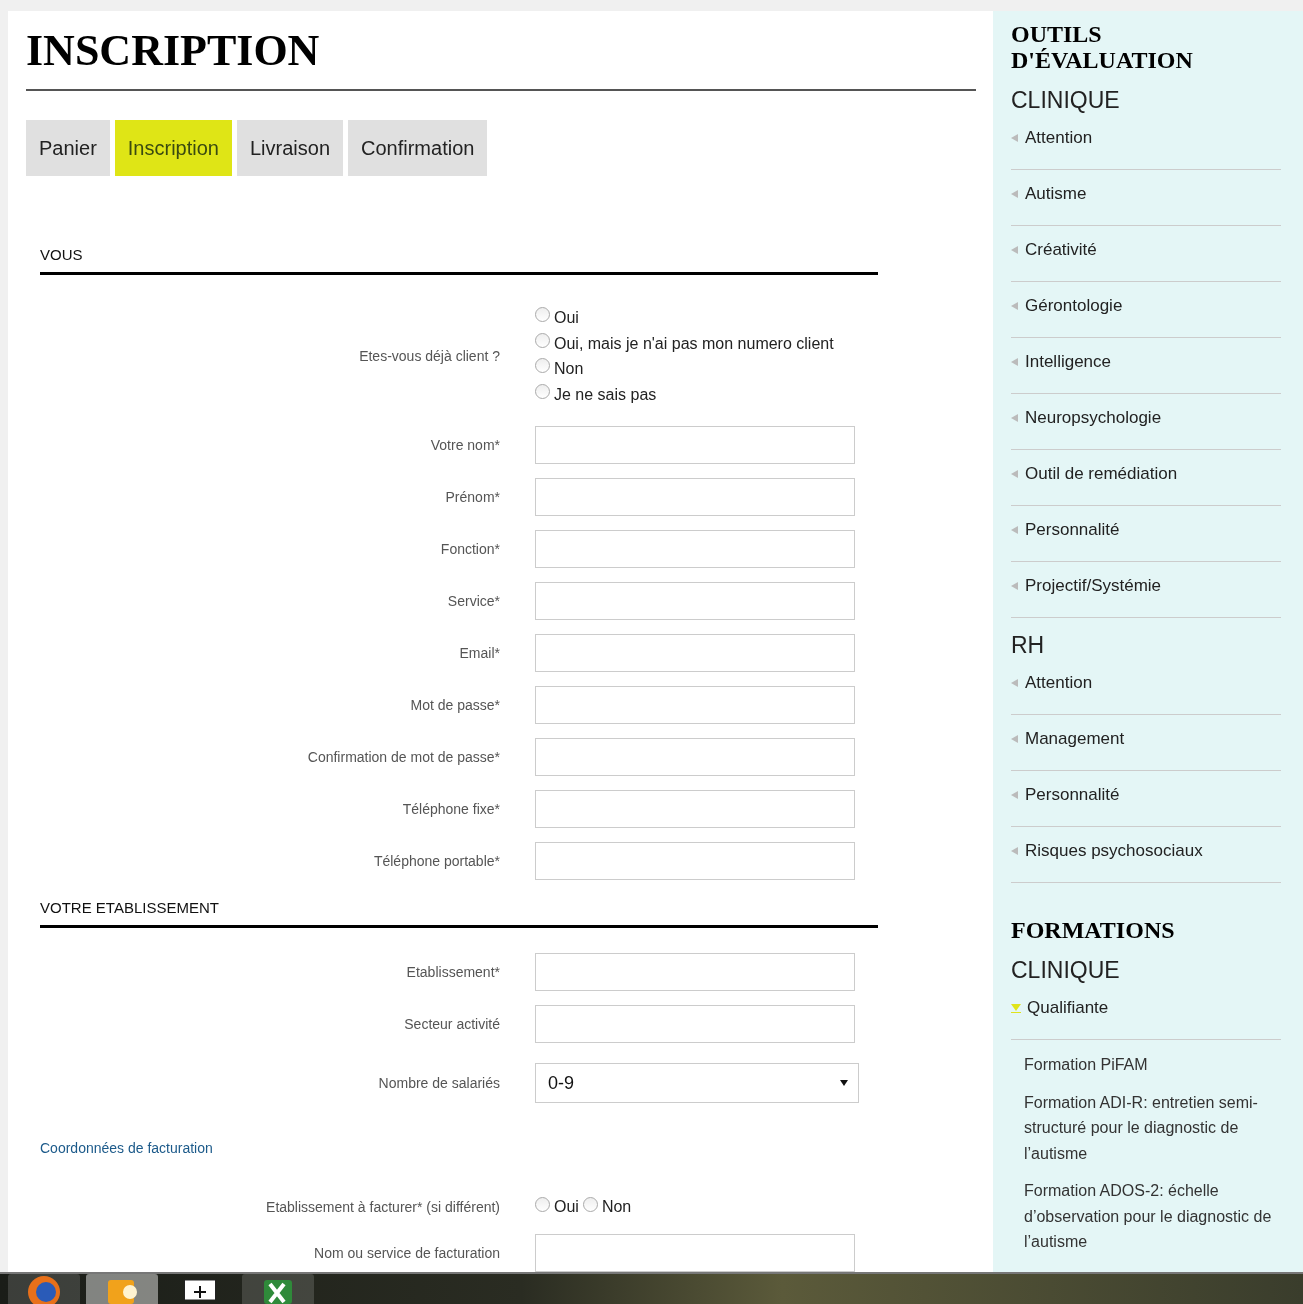  Describe the element at coordinates (1153, 1065) in the screenshot. I see `submenu-link: Formation PiFAM` at that location.